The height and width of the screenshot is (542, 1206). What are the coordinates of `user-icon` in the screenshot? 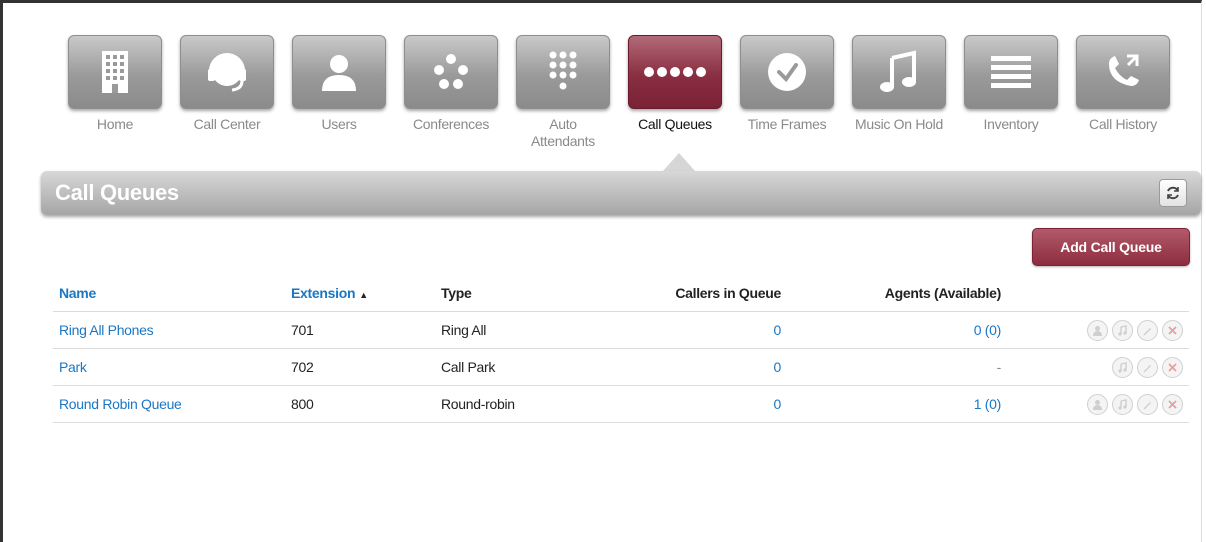 It's located at (339, 73).